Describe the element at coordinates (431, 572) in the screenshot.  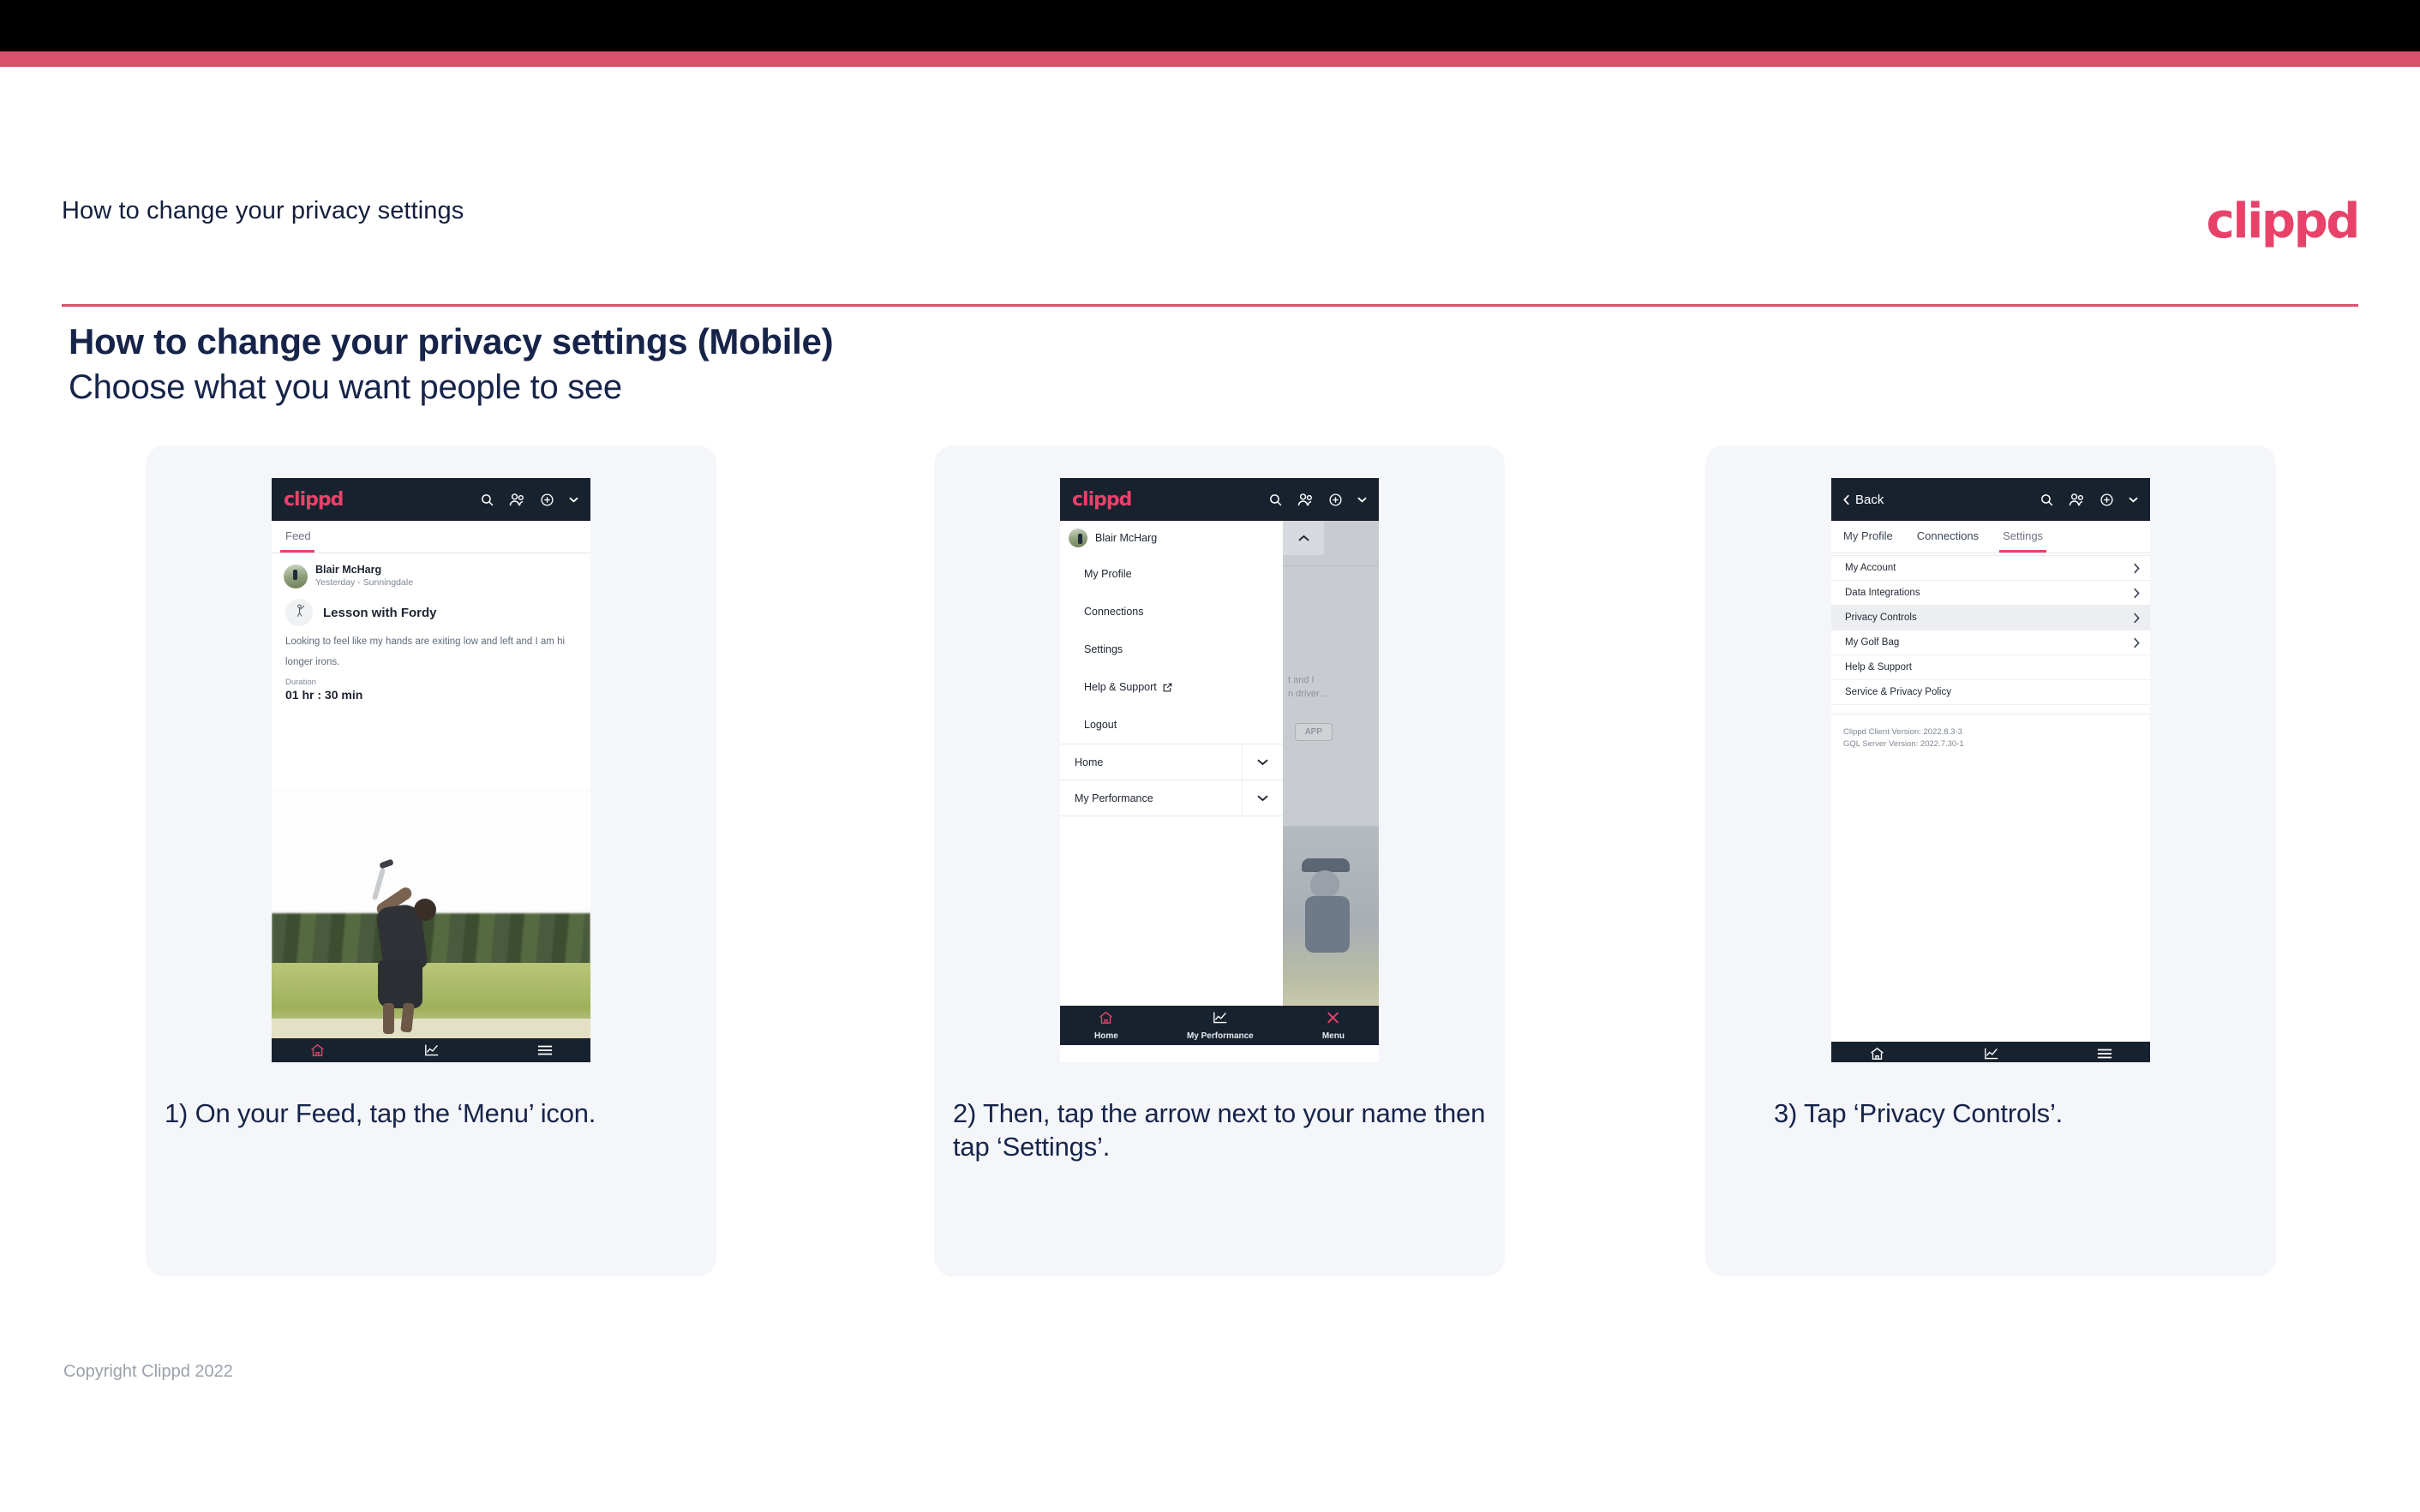
I see `post-header: Blair McHarg Yesterday - Sunningdale` at that location.